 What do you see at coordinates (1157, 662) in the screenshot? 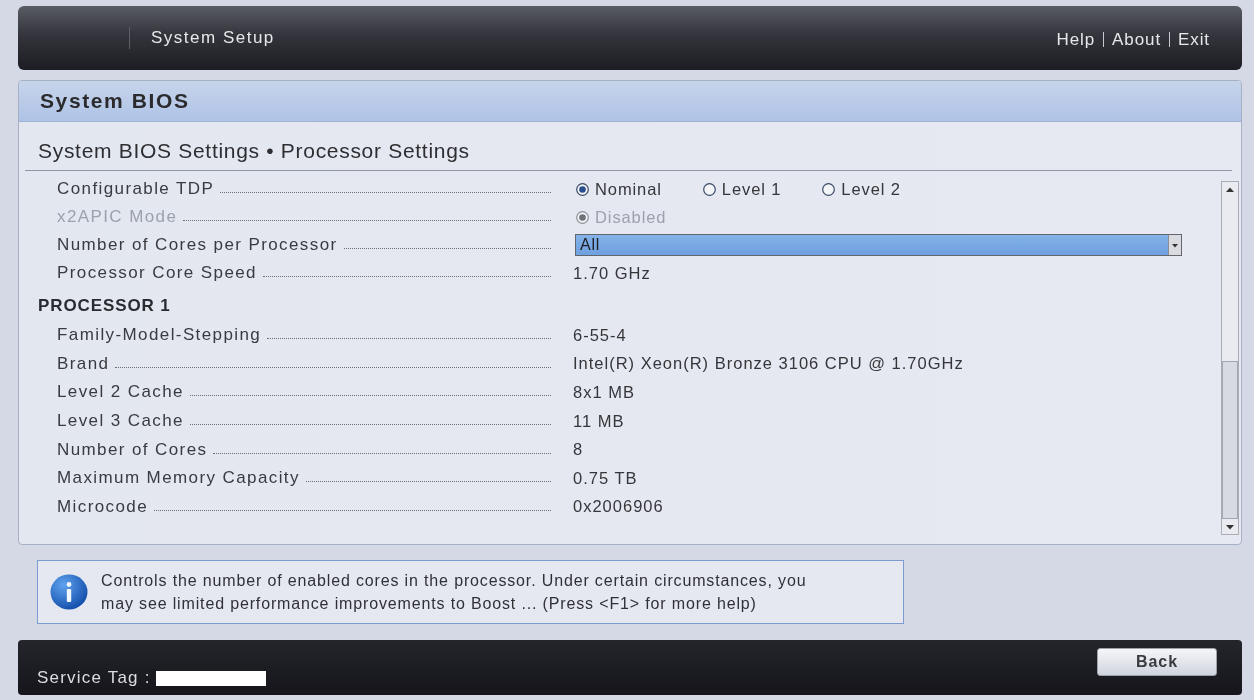
I see `back-button: Back` at bounding box center [1157, 662].